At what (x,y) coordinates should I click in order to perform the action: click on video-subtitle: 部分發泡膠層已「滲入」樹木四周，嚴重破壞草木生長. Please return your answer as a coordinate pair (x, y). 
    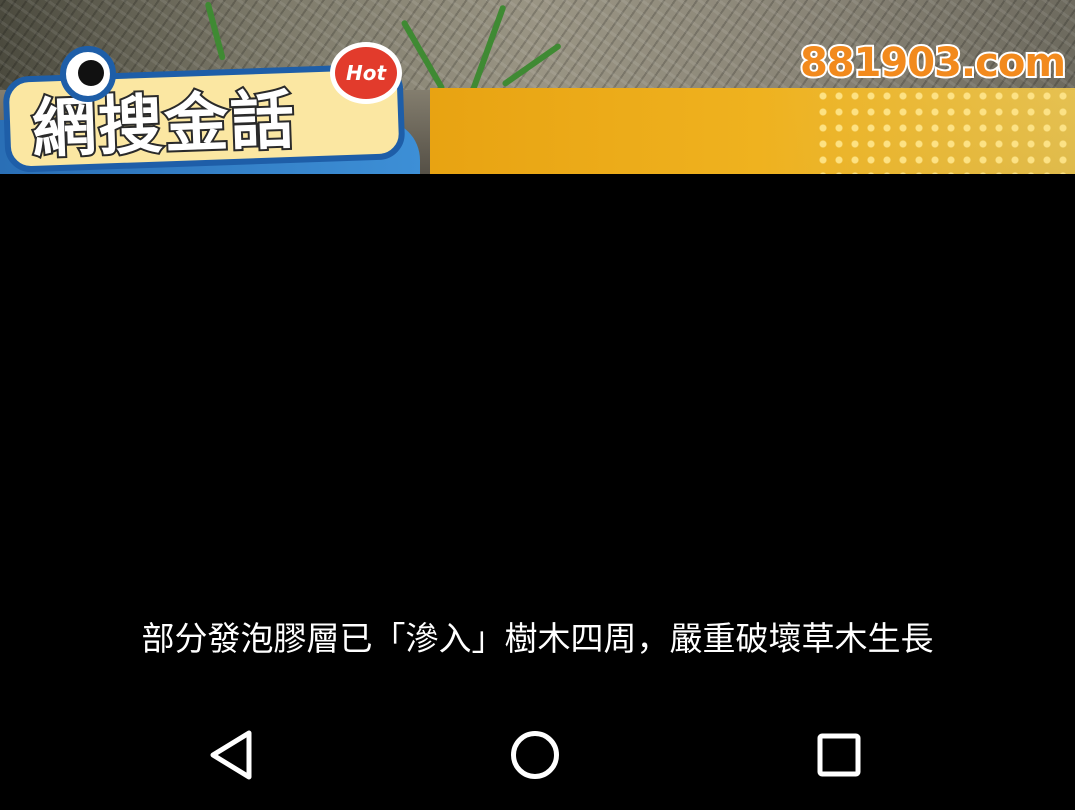
    Looking at the image, I should click on (537, 638).